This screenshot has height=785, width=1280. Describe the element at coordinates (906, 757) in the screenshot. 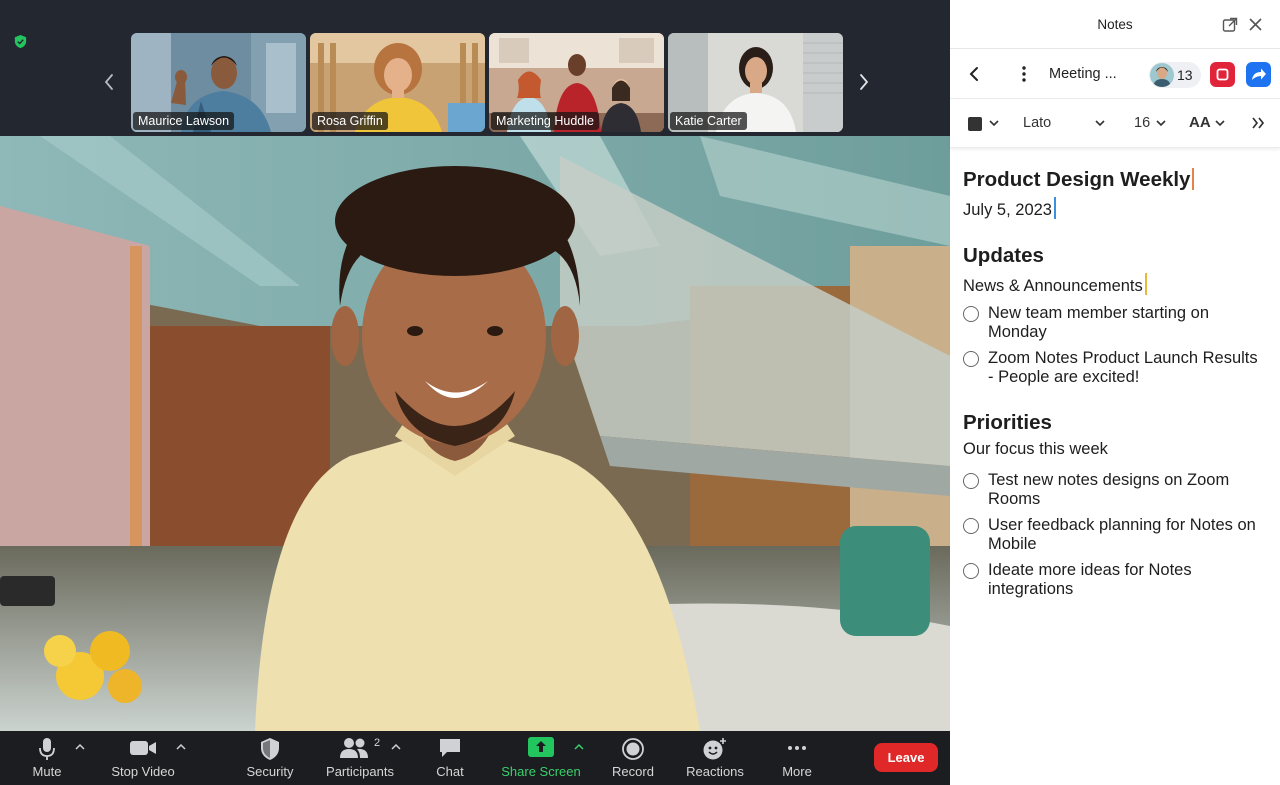

I see `leave-meeting-button: Leave` at that location.